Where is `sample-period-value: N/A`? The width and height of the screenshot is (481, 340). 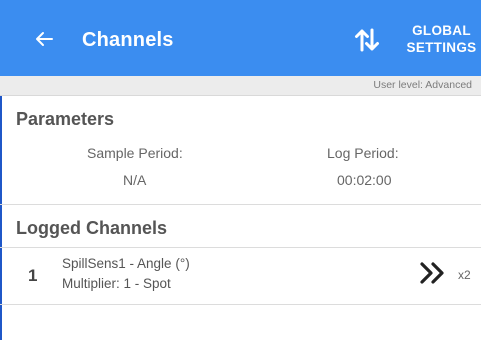
sample-period-value: N/A is located at coordinates (135, 180).